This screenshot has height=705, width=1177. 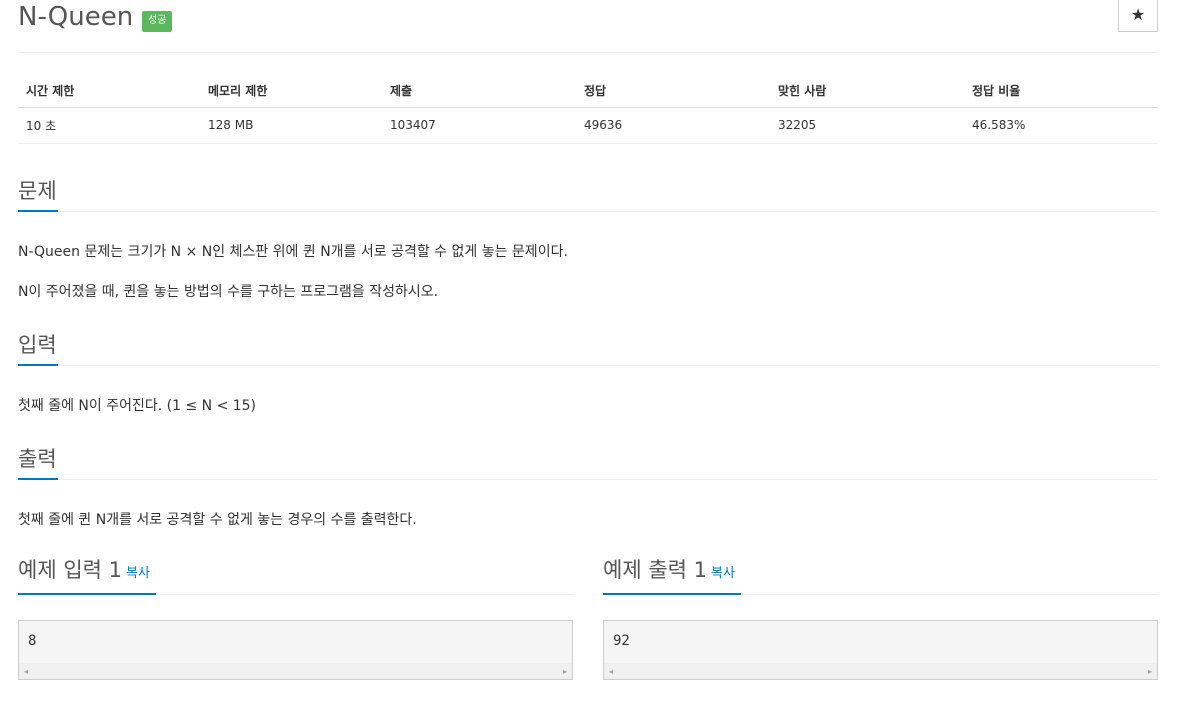 I want to click on sample-input-content: 8, so click(x=32, y=641).